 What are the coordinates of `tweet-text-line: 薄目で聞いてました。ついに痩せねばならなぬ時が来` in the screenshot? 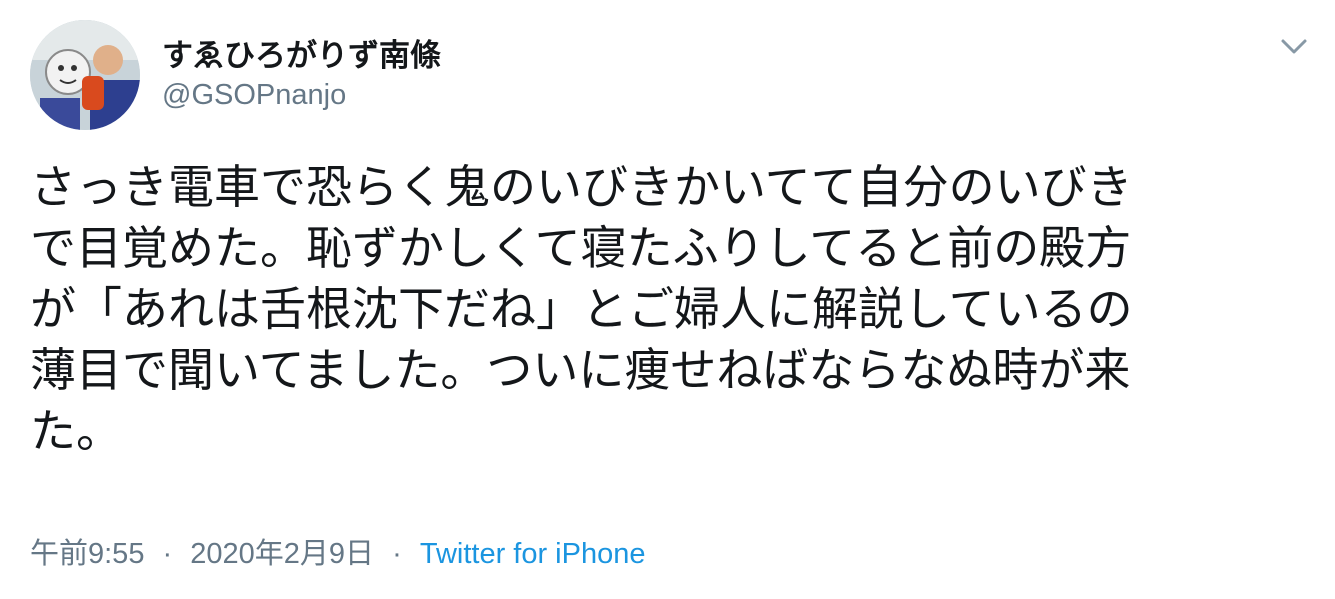 It's located at (580, 370).